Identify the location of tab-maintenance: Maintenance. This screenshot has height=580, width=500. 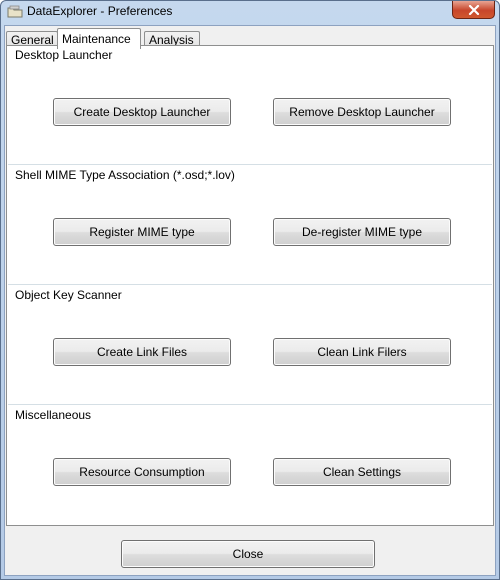
(99, 38).